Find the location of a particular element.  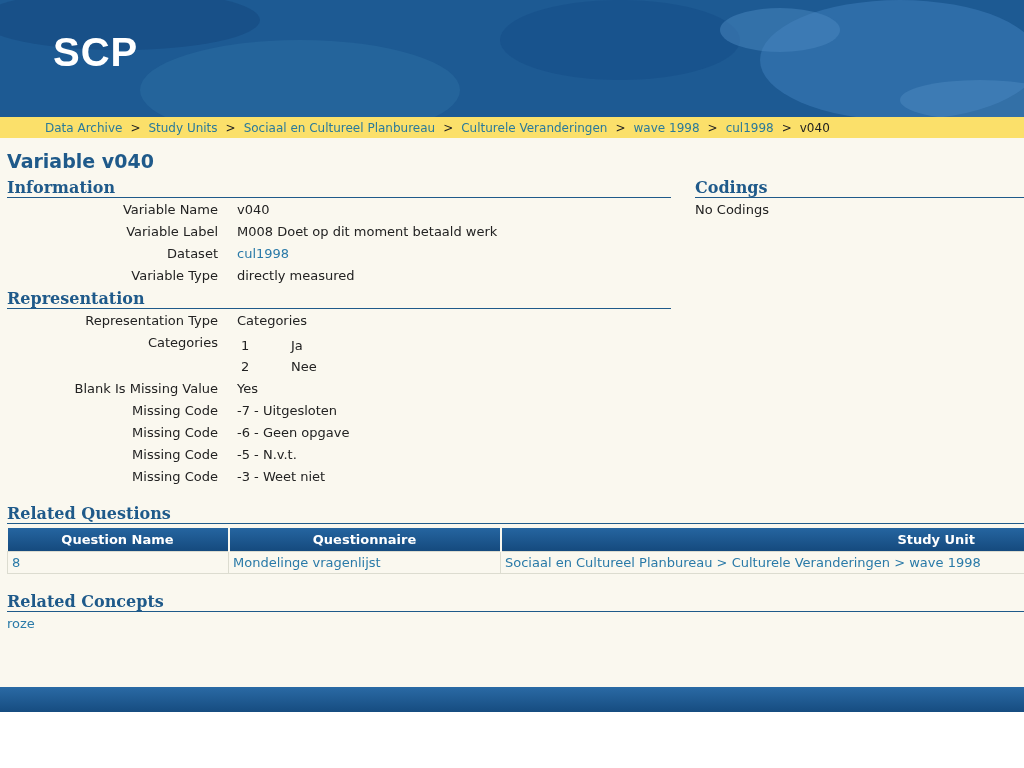

table-cell-link: 8 is located at coordinates (118, 562).